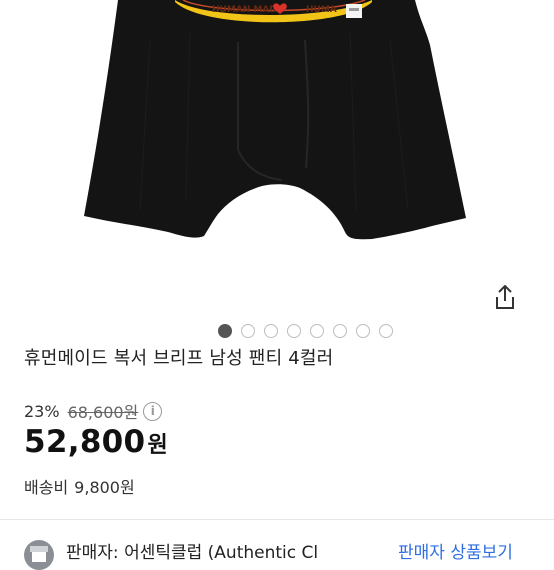 This screenshot has width=554, height=570. I want to click on shipping-value: 9,800원, so click(104, 487).